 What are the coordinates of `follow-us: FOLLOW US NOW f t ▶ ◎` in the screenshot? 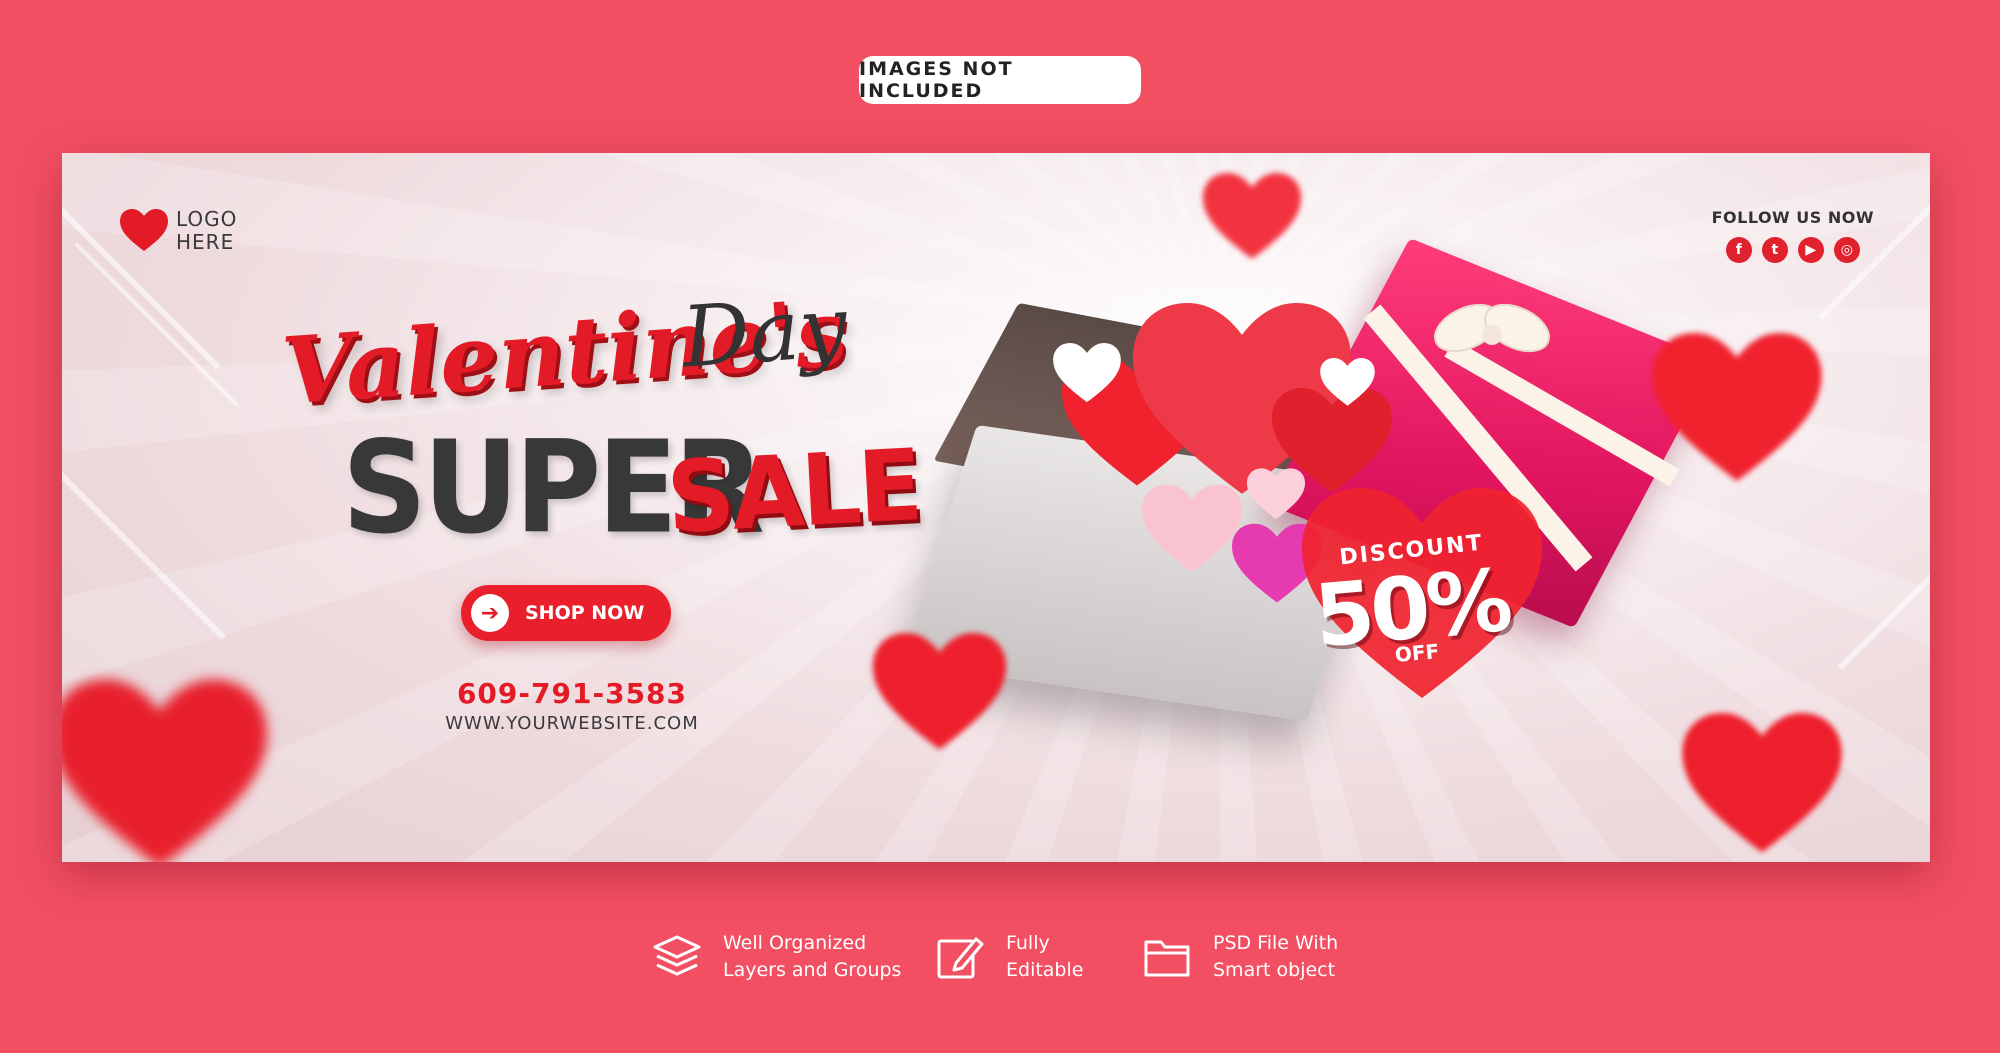 It's located at (1793, 235).